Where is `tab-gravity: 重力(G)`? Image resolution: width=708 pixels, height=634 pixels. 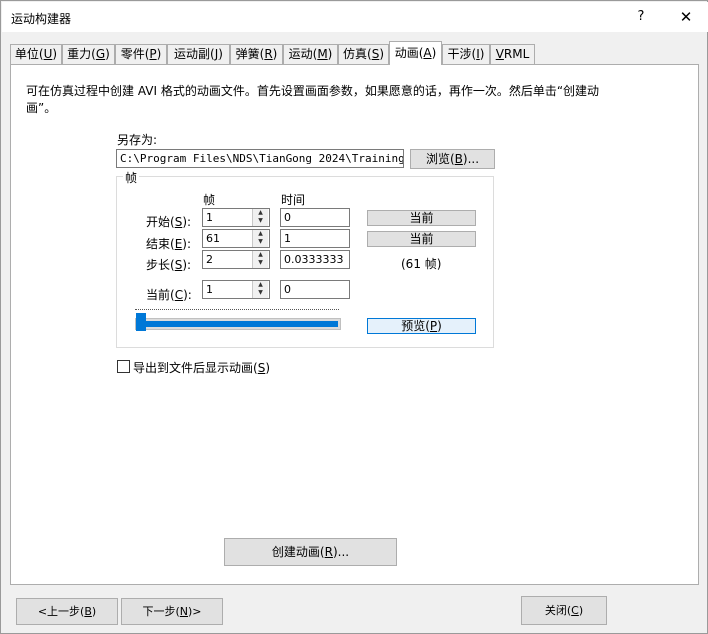
tab-gravity: 重力(G) is located at coordinates (88, 54).